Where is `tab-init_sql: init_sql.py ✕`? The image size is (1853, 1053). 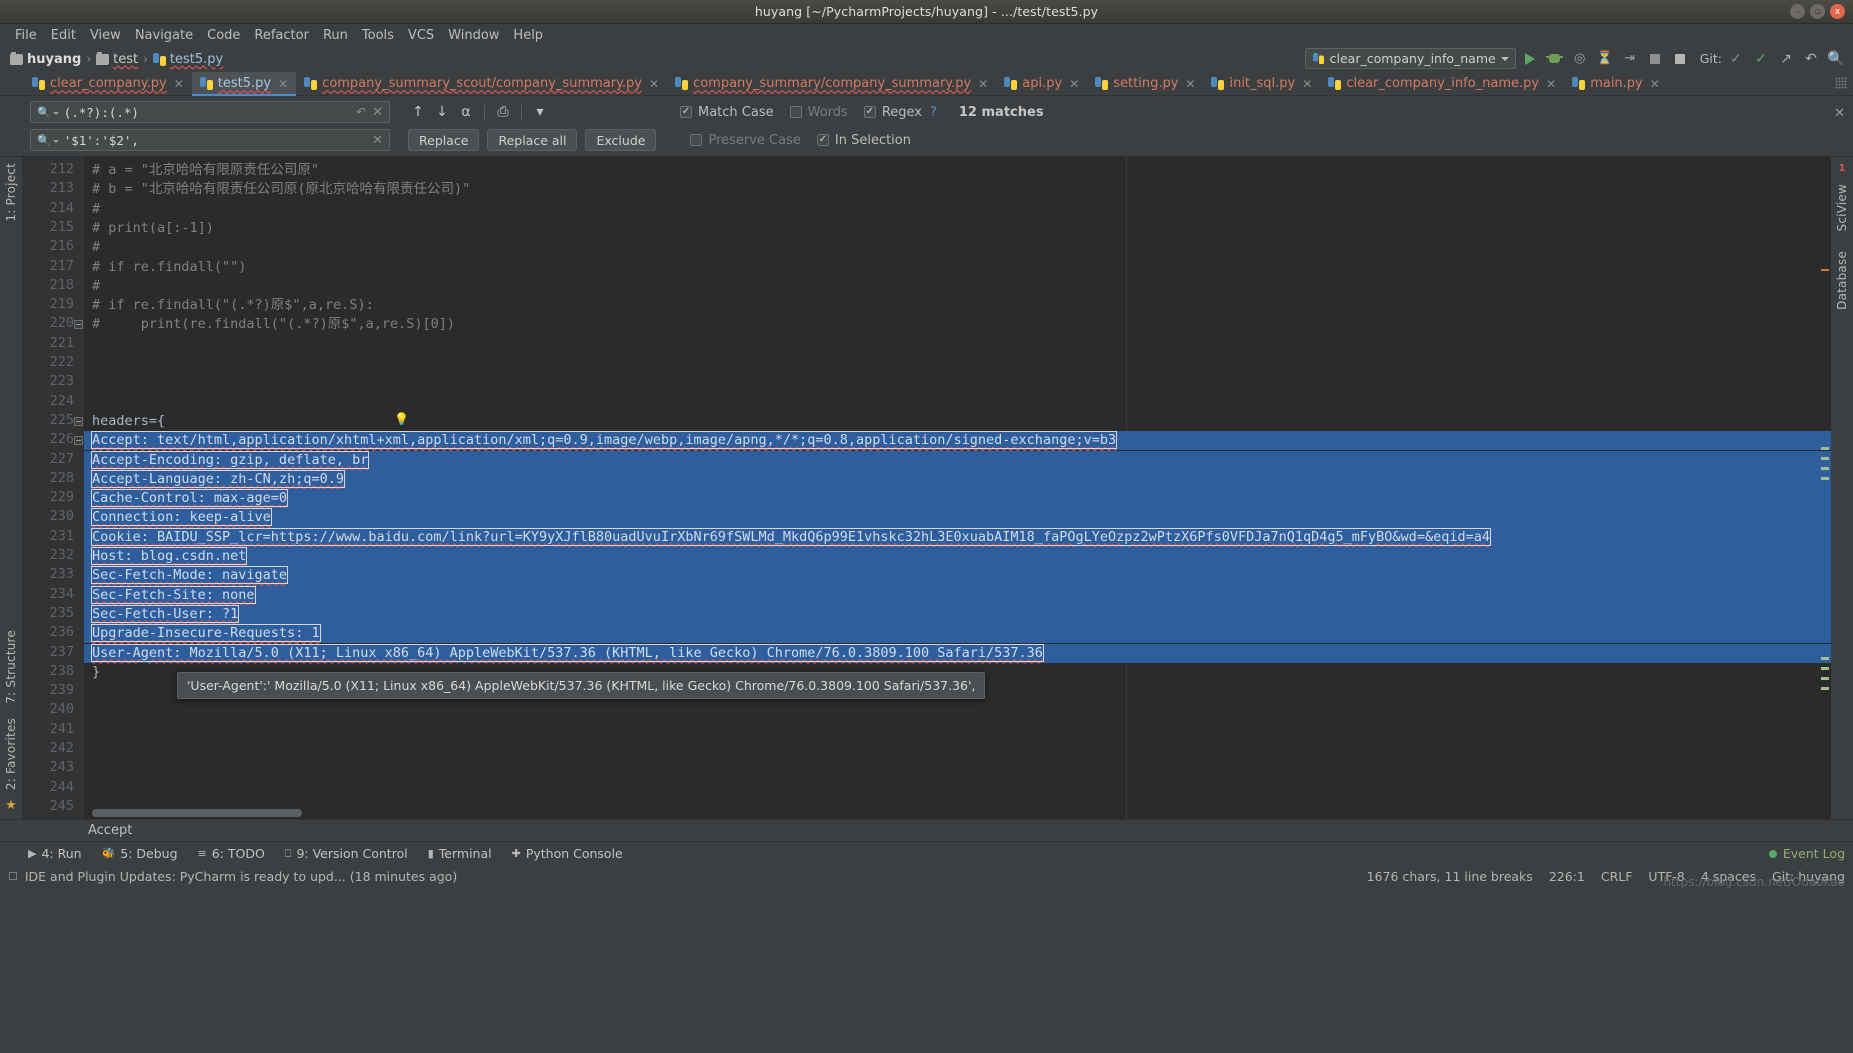
tab-init_sql: init_sql.py ✕ is located at coordinates (1261, 83).